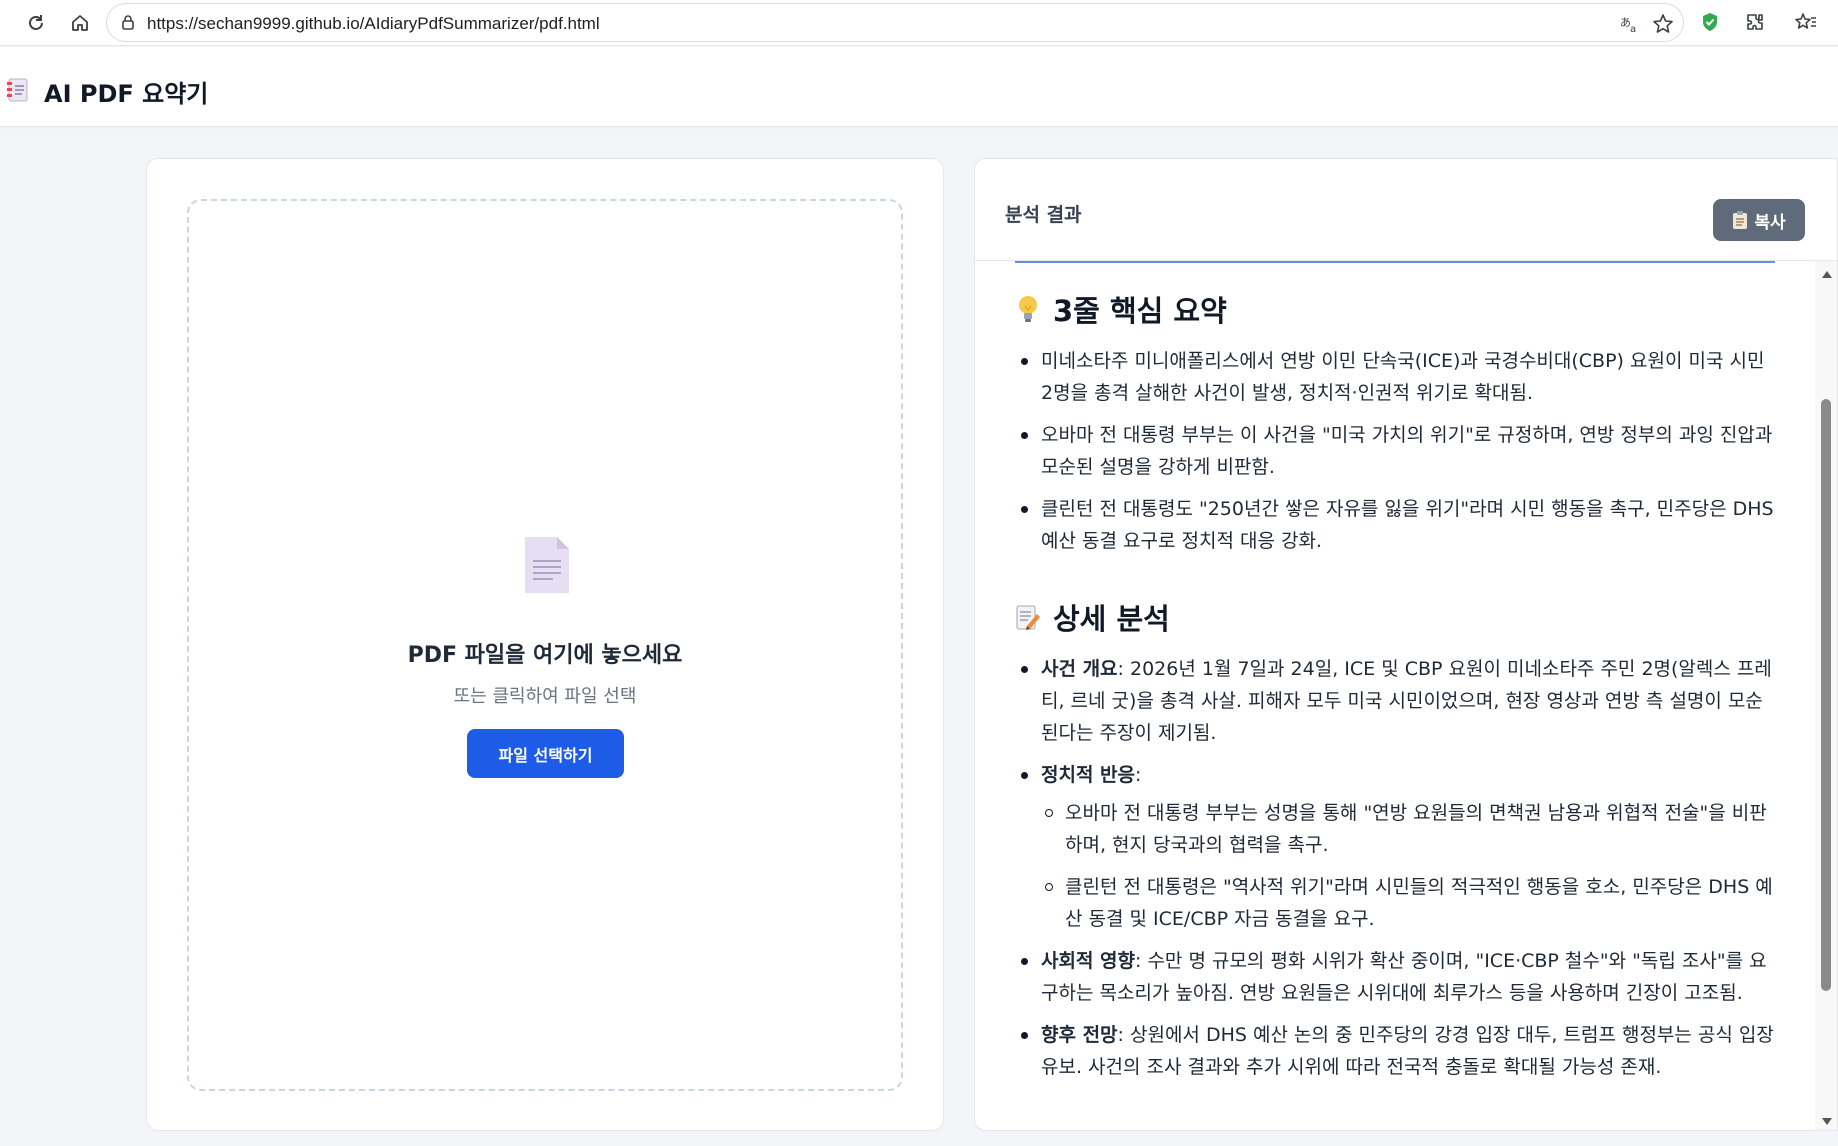 The image size is (1838, 1146). What do you see at coordinates (1395, 309) in the screenshot?
I see `summary-heading: 3줄 핵심 요약` at bounding box center [1395, 309].